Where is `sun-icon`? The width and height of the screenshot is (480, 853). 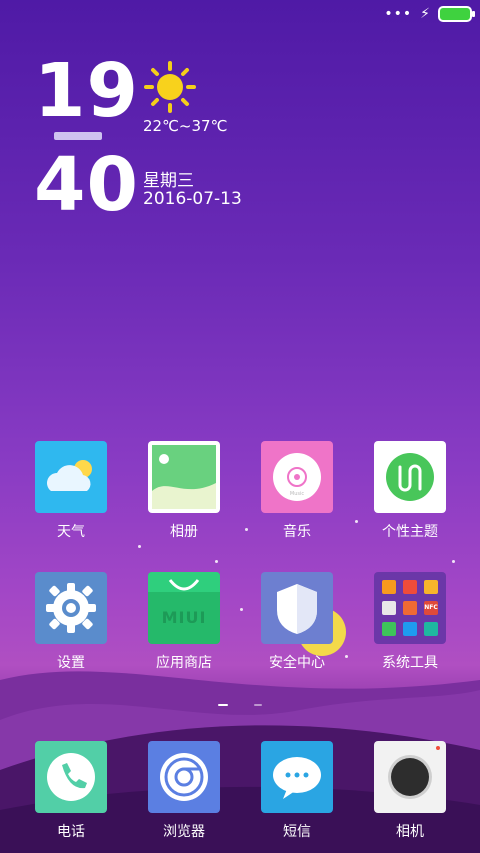 sun-icon is located at coordinates (170, 87).